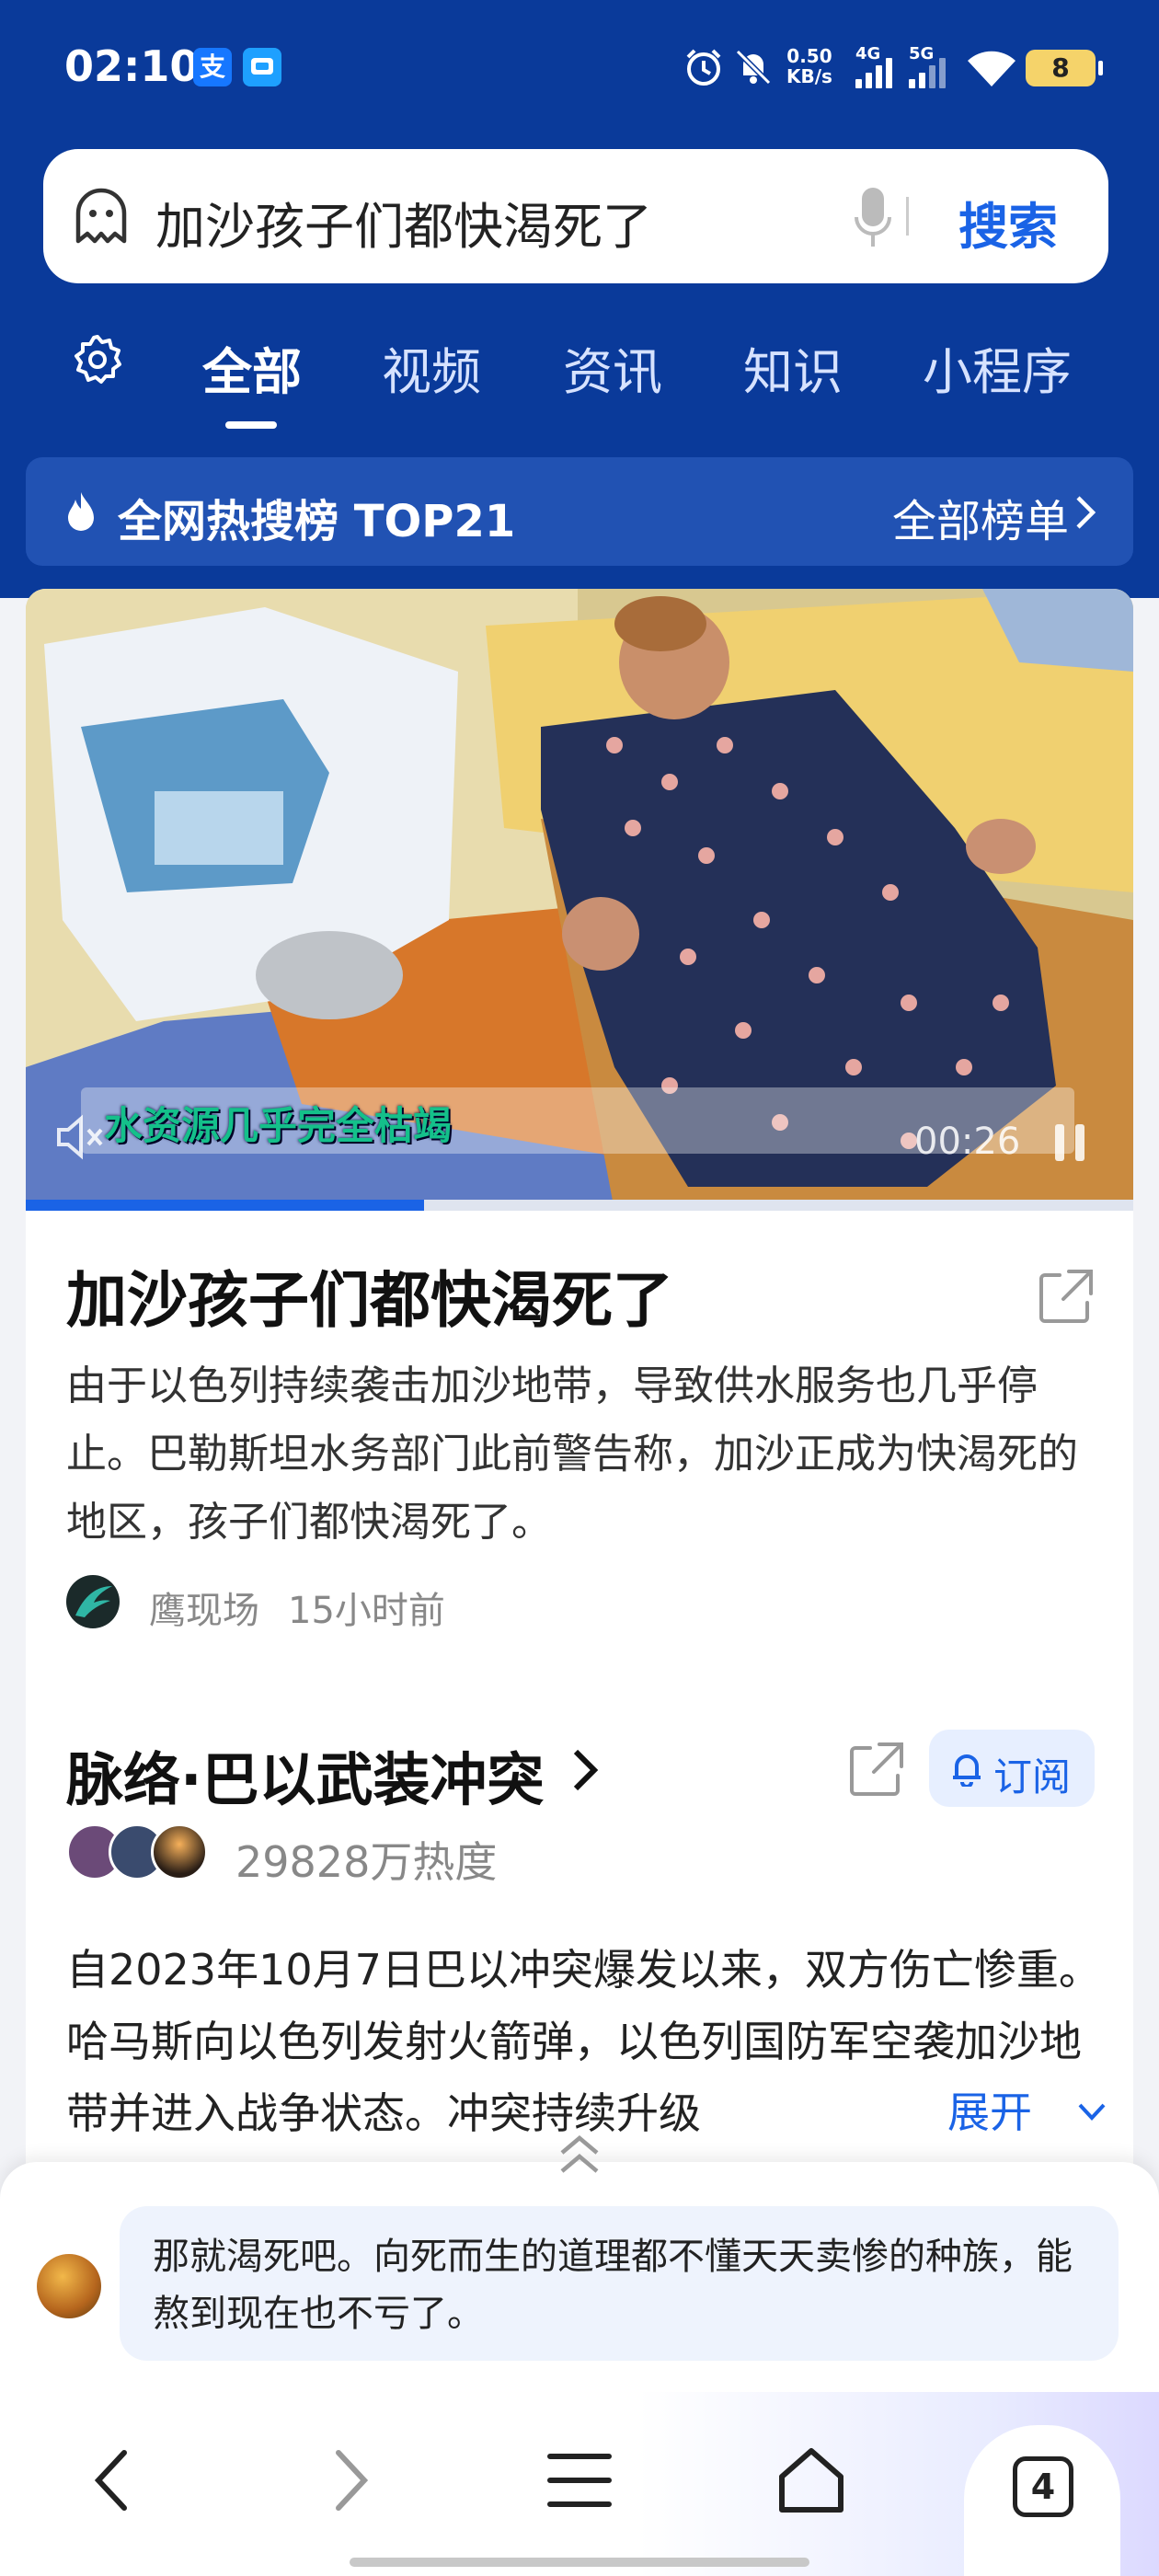  Describe the element at coordinates (613, 2285) in the screenshot. I see `comment-text: 那就渴死吧。向死而生的道理都不懂天天卖惨的种族，能熬到现在也不亏了。` at that location.